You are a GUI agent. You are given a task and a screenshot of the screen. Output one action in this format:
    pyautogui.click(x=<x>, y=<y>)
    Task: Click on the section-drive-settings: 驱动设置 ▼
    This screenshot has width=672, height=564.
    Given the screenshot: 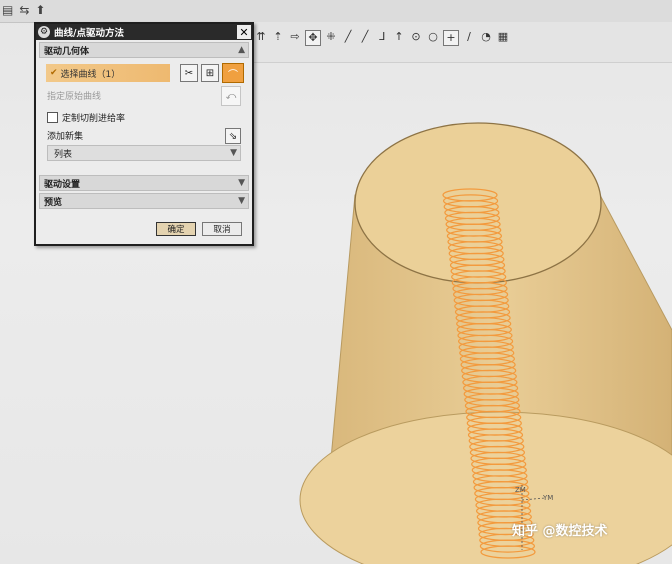 What is the action you would take?
    pyautogui.click(x=144, y=183)
    